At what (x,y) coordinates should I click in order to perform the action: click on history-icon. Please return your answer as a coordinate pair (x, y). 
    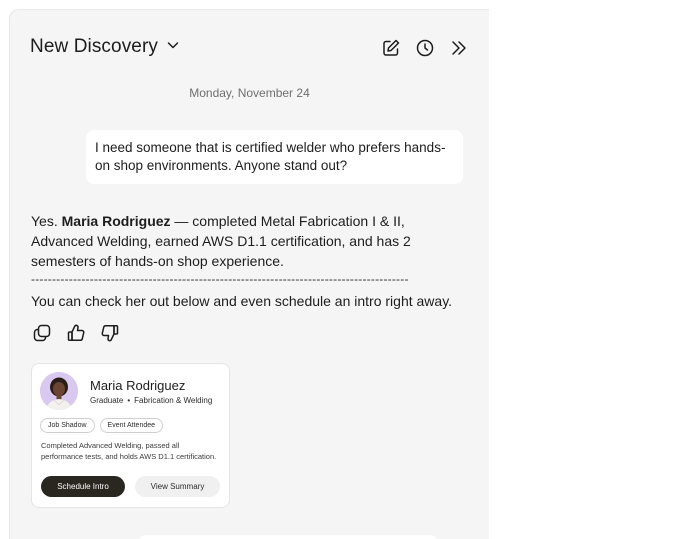
    Looking at the image, I should click on (425, 48).